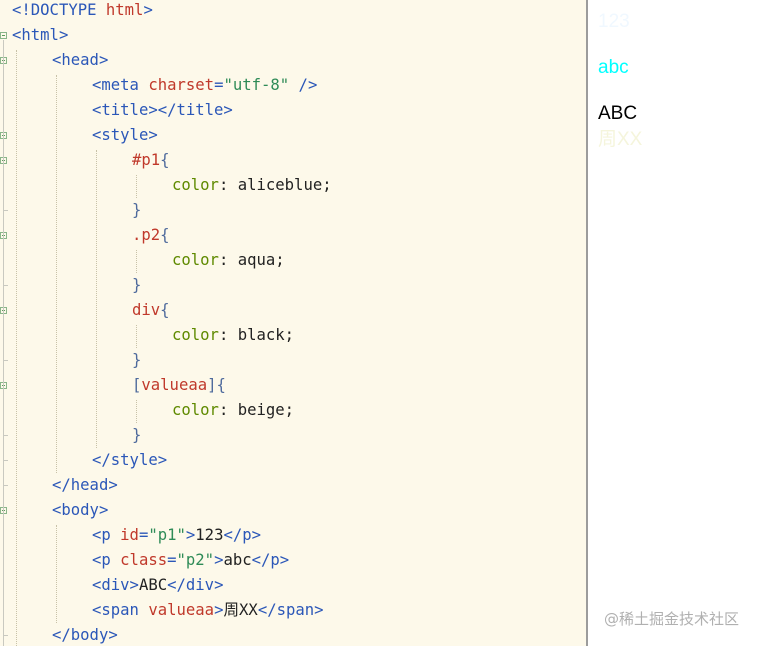  Describe the element at coordinates (275, 185) in the screenshot. I see `code-token: : aliceblue;` at that location.